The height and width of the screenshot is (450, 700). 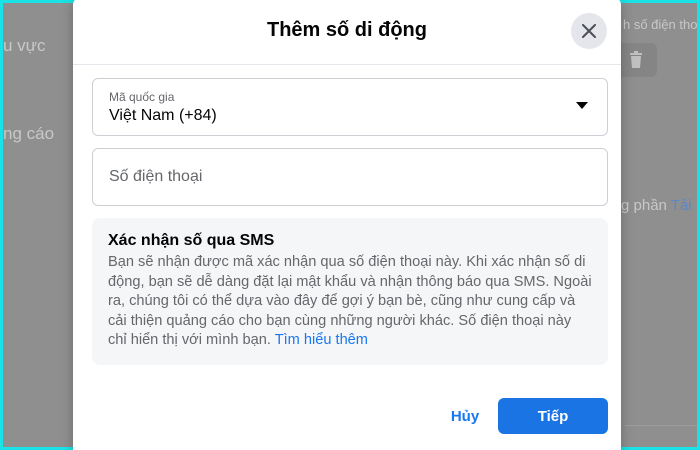 I want to click on phone-number-field, so click(x=350, y=177).